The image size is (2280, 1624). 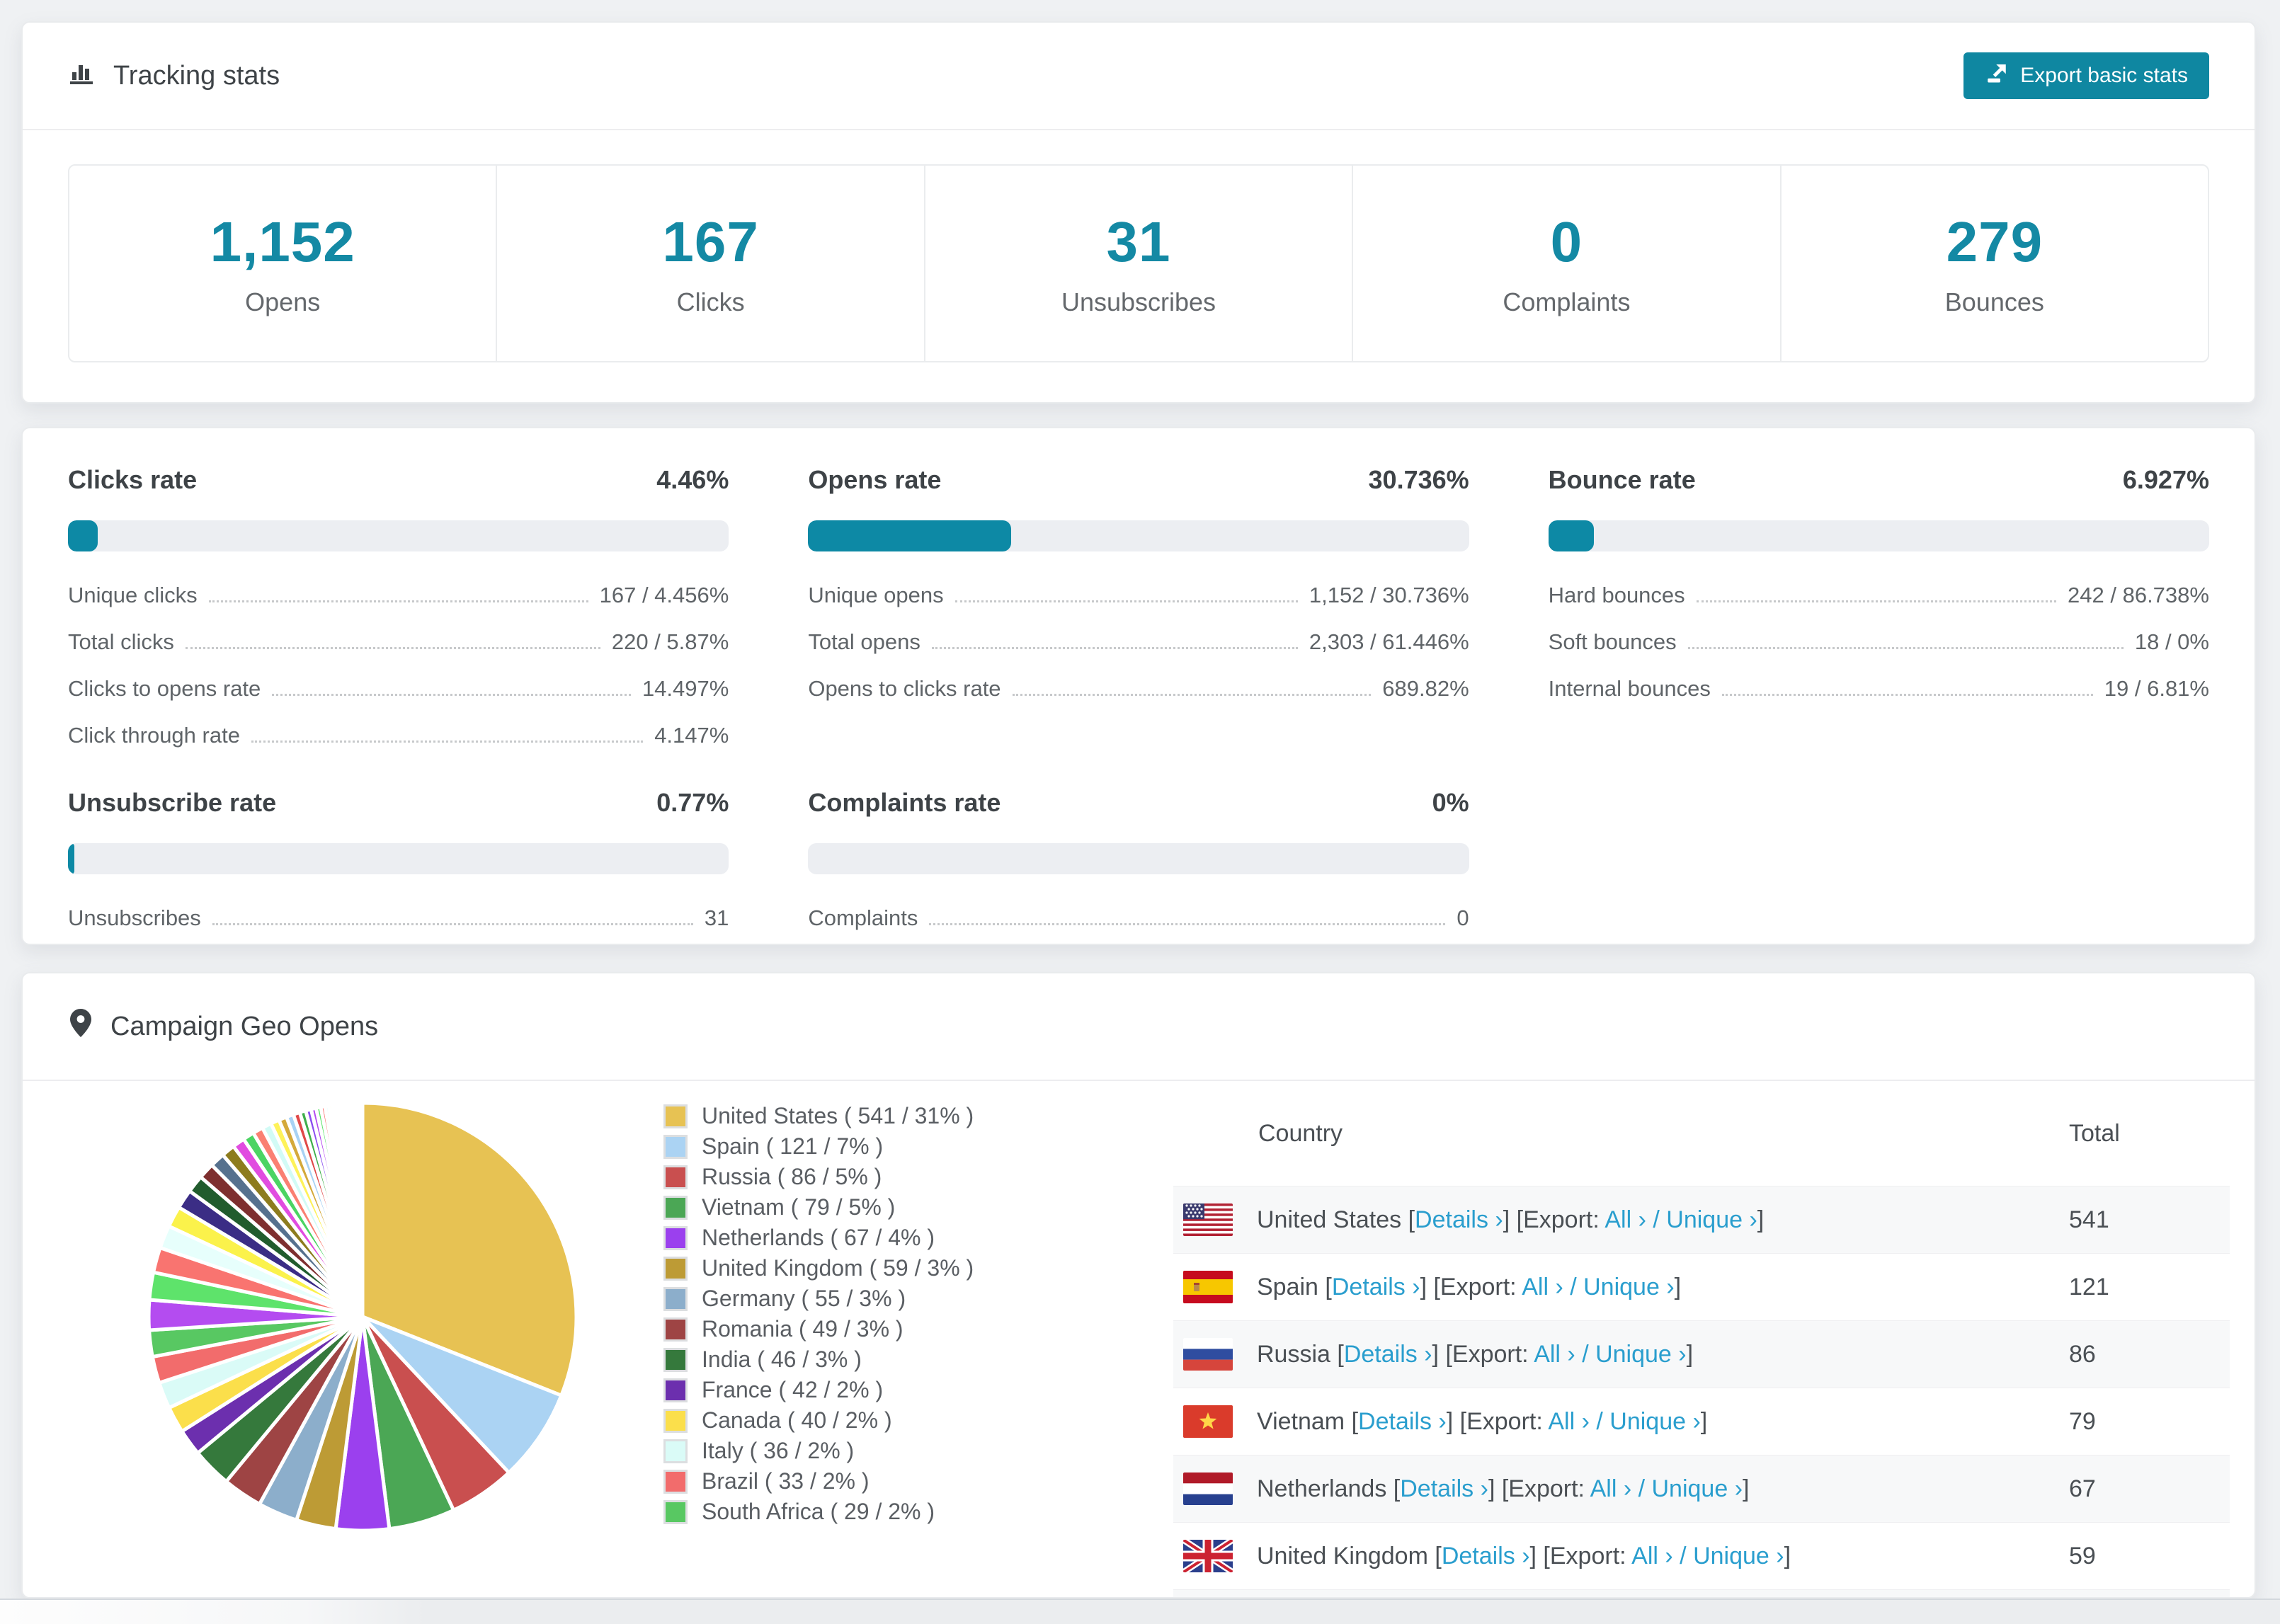 What do you see at coordinates (1138, 241) in the screenshot?
I see `stat-value: 31` at bounding box center [1138, 241].